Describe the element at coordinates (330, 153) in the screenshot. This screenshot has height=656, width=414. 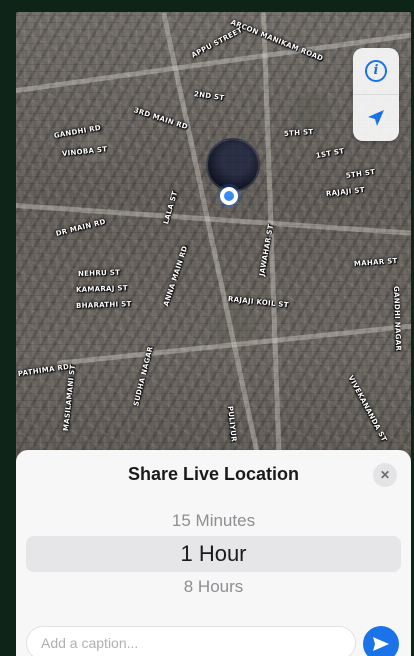
I see `street-label: 1ST ST` at that location.